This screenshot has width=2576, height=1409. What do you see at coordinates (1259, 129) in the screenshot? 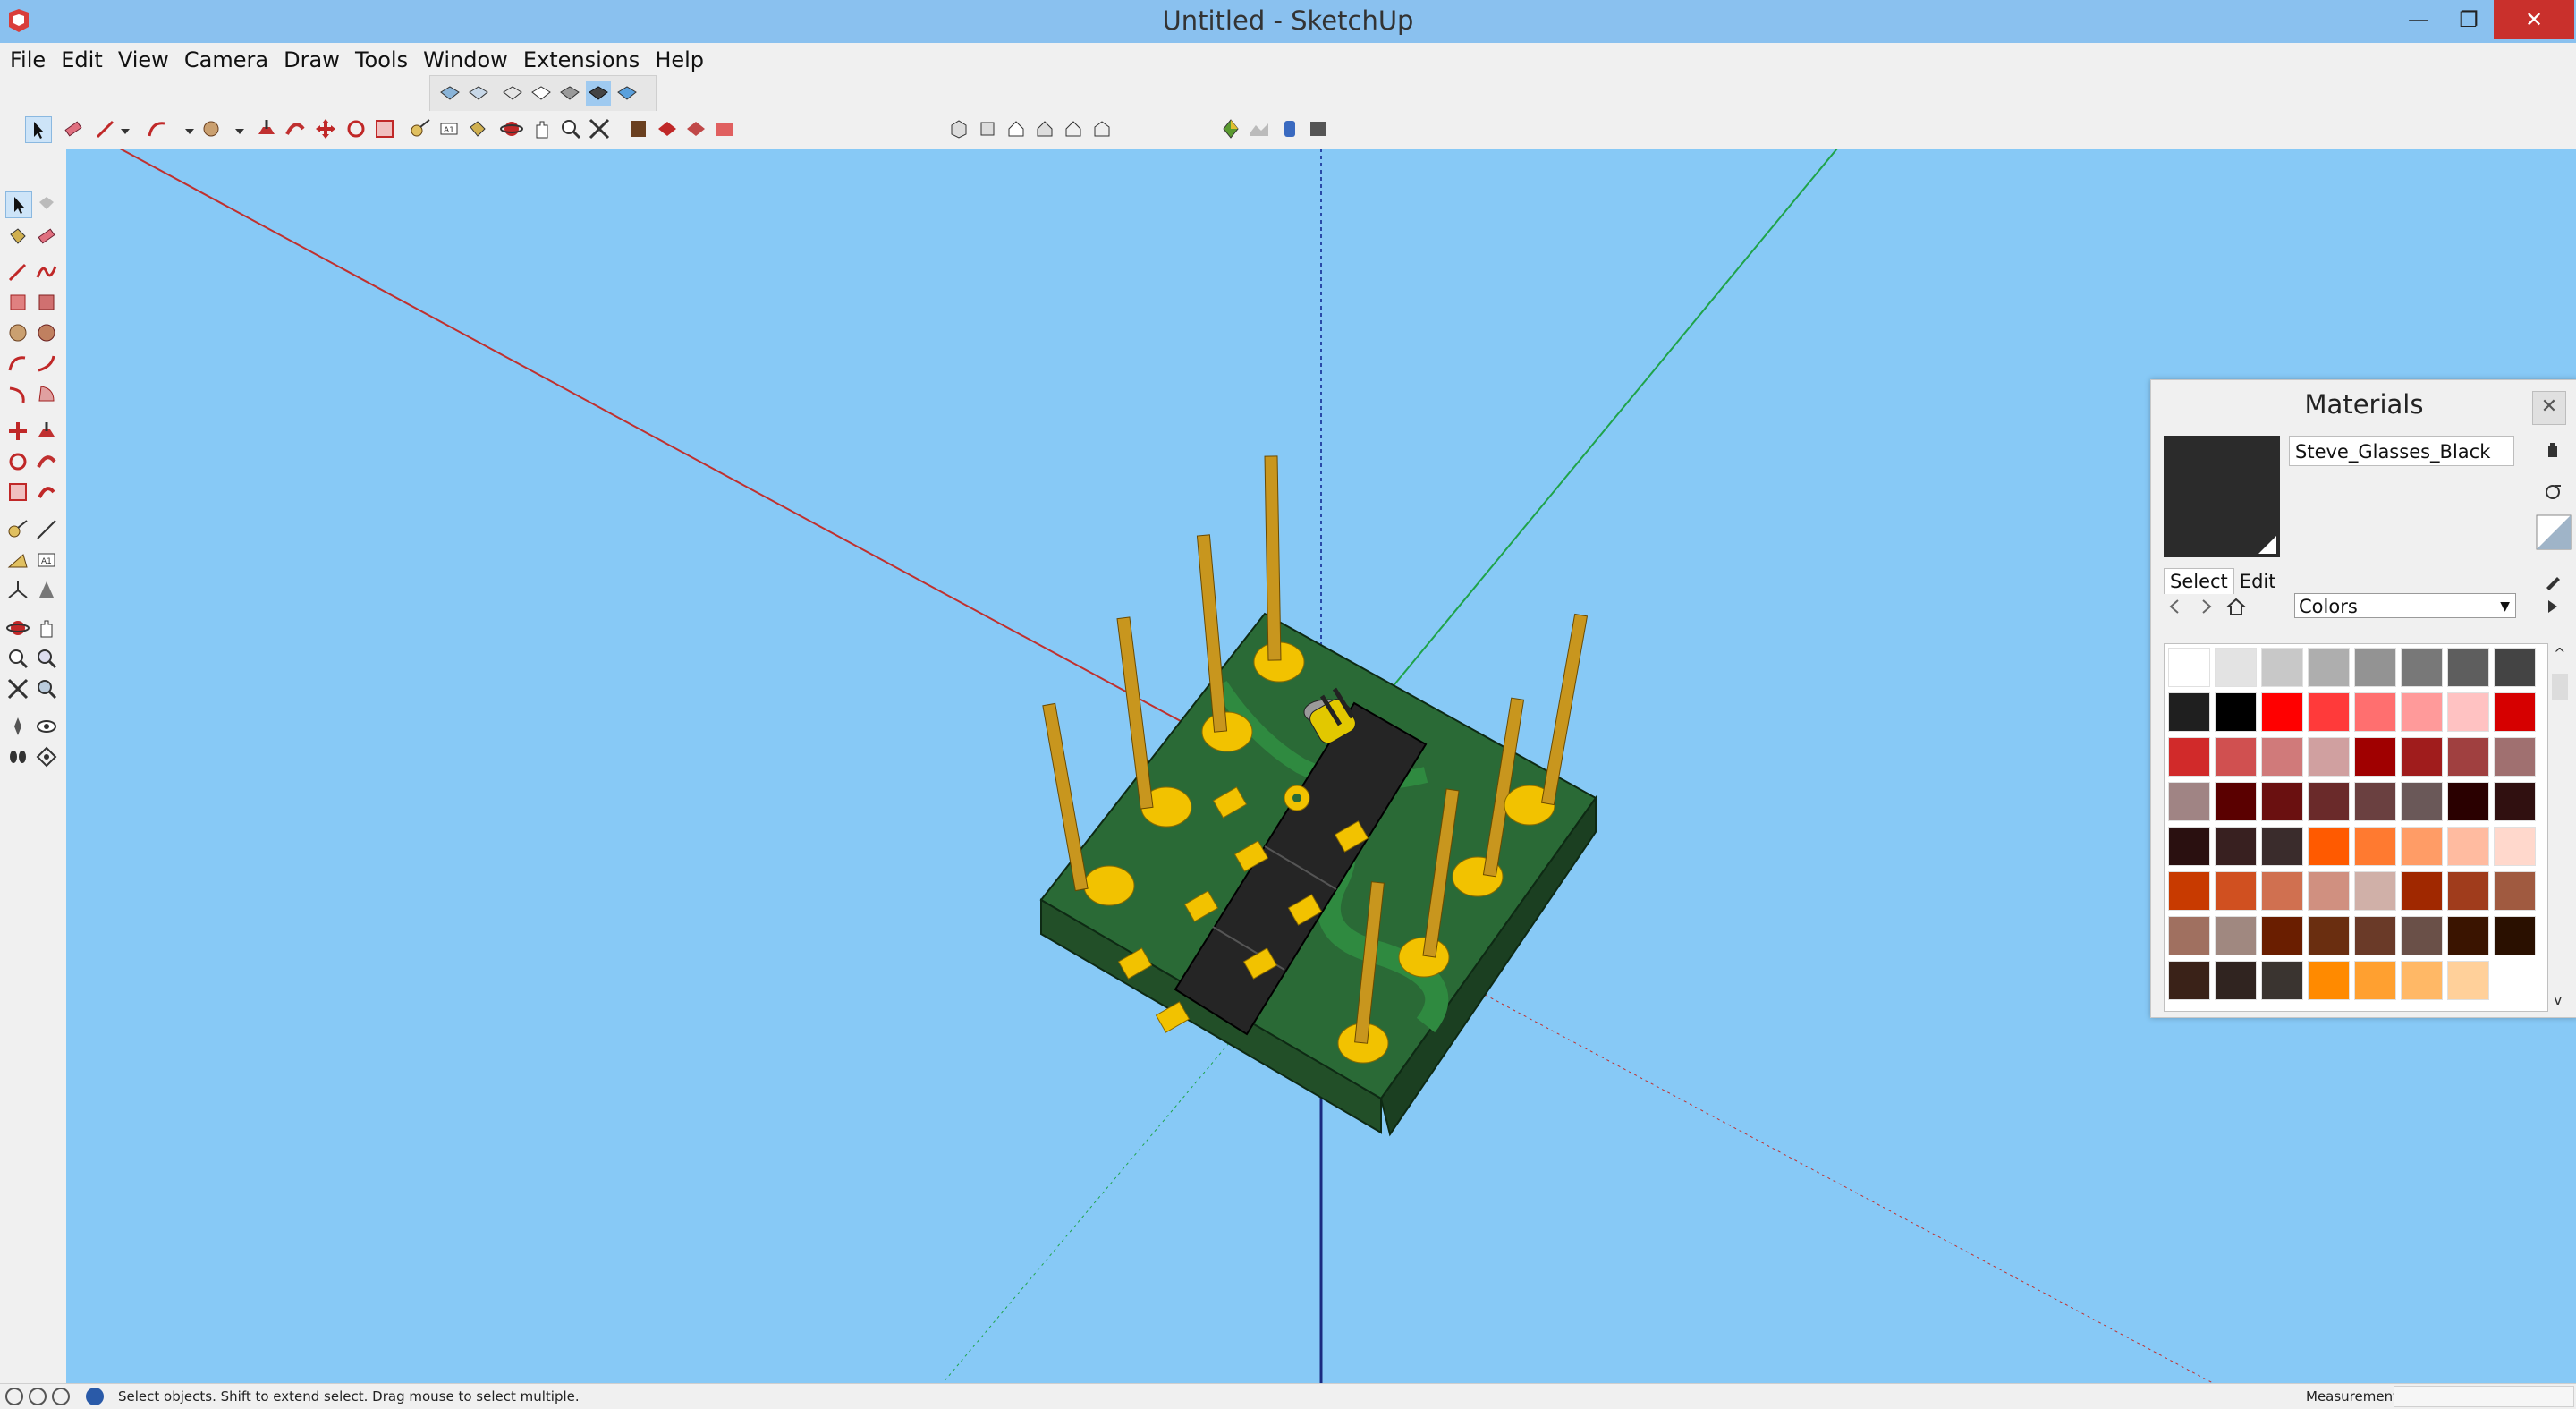
I see `toggle-terrain-icon` at bounding box center [1259, 129].